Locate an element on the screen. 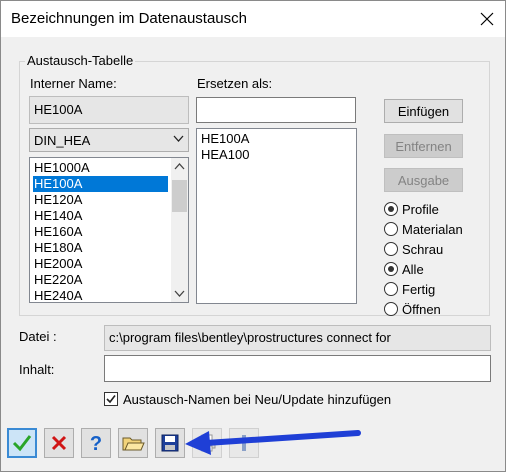 The image size is (506, 473). radio-label: Öffnen is located at coordinates (421, 309).